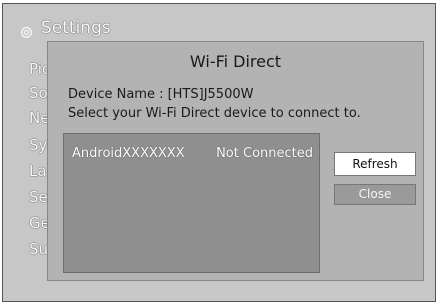 Image resolution: width=438 pixels, height=306 pixels. I want to click on close-button: Close, so click(375, 194).